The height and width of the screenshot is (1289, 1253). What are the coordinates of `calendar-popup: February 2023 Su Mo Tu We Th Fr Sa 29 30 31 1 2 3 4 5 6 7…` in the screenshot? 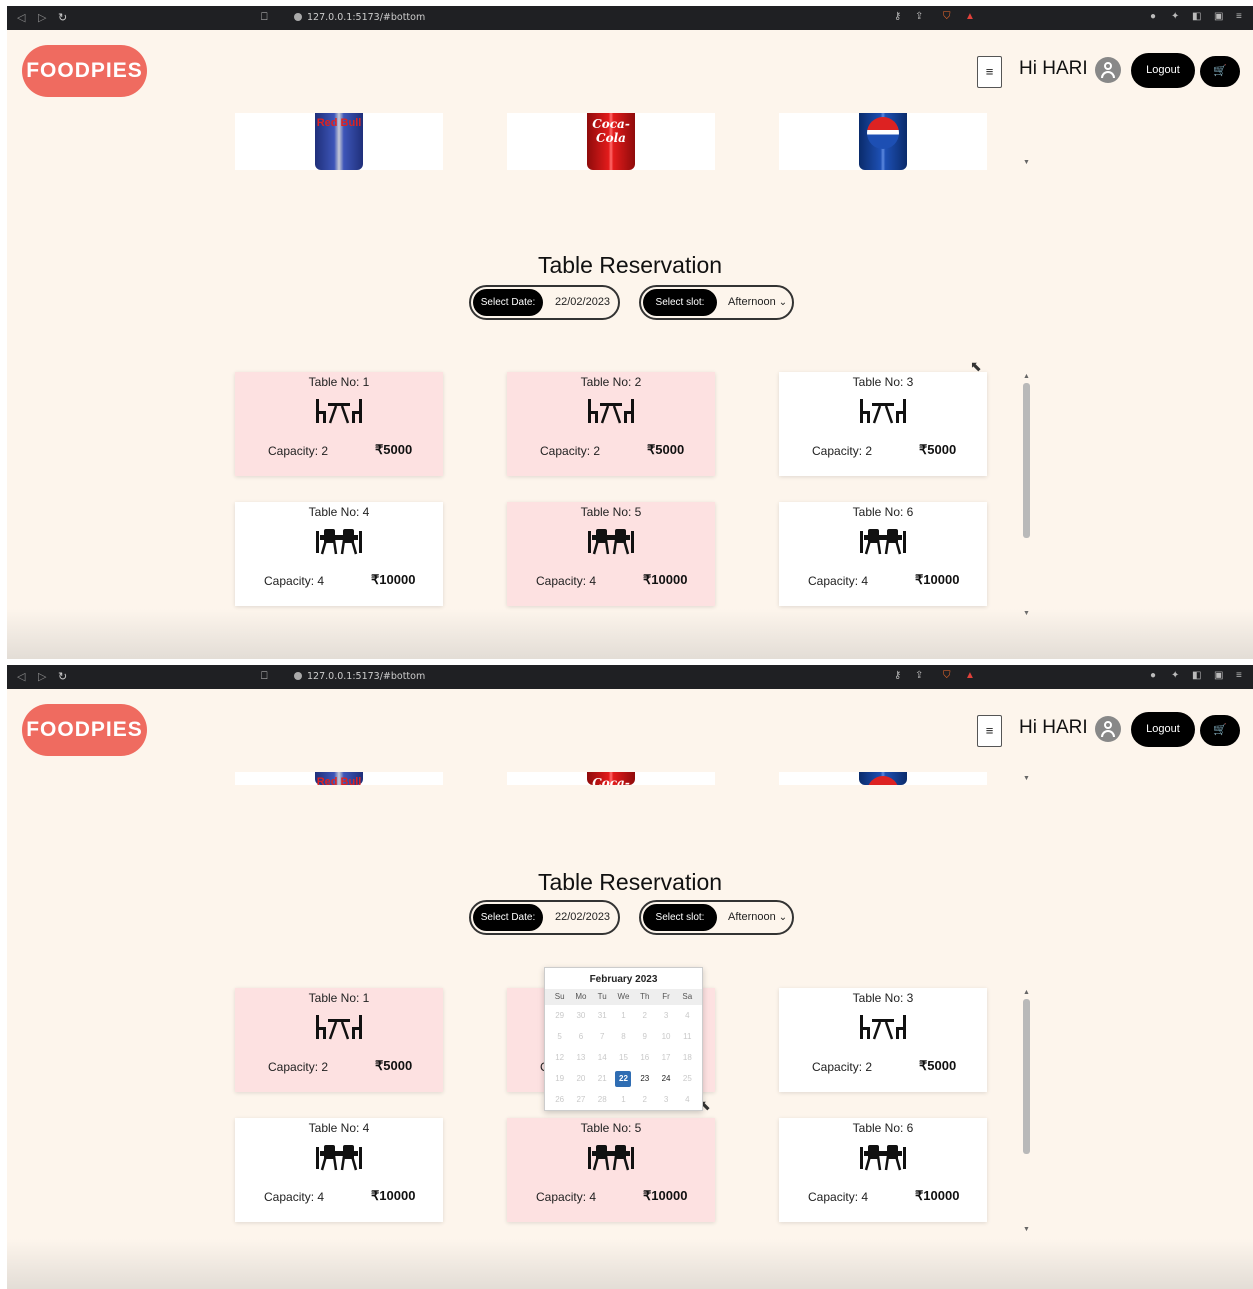 It's located at (623, 1039).